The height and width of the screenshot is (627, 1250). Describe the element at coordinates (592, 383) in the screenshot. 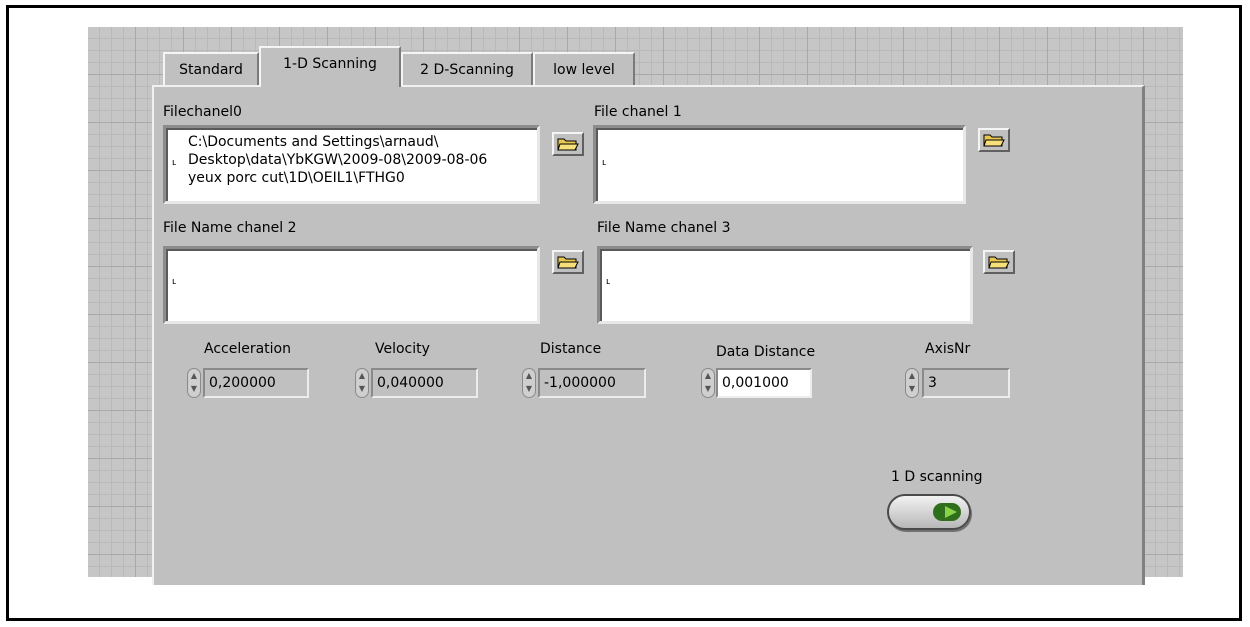

I see `distance-input: -1,000000` at that location.